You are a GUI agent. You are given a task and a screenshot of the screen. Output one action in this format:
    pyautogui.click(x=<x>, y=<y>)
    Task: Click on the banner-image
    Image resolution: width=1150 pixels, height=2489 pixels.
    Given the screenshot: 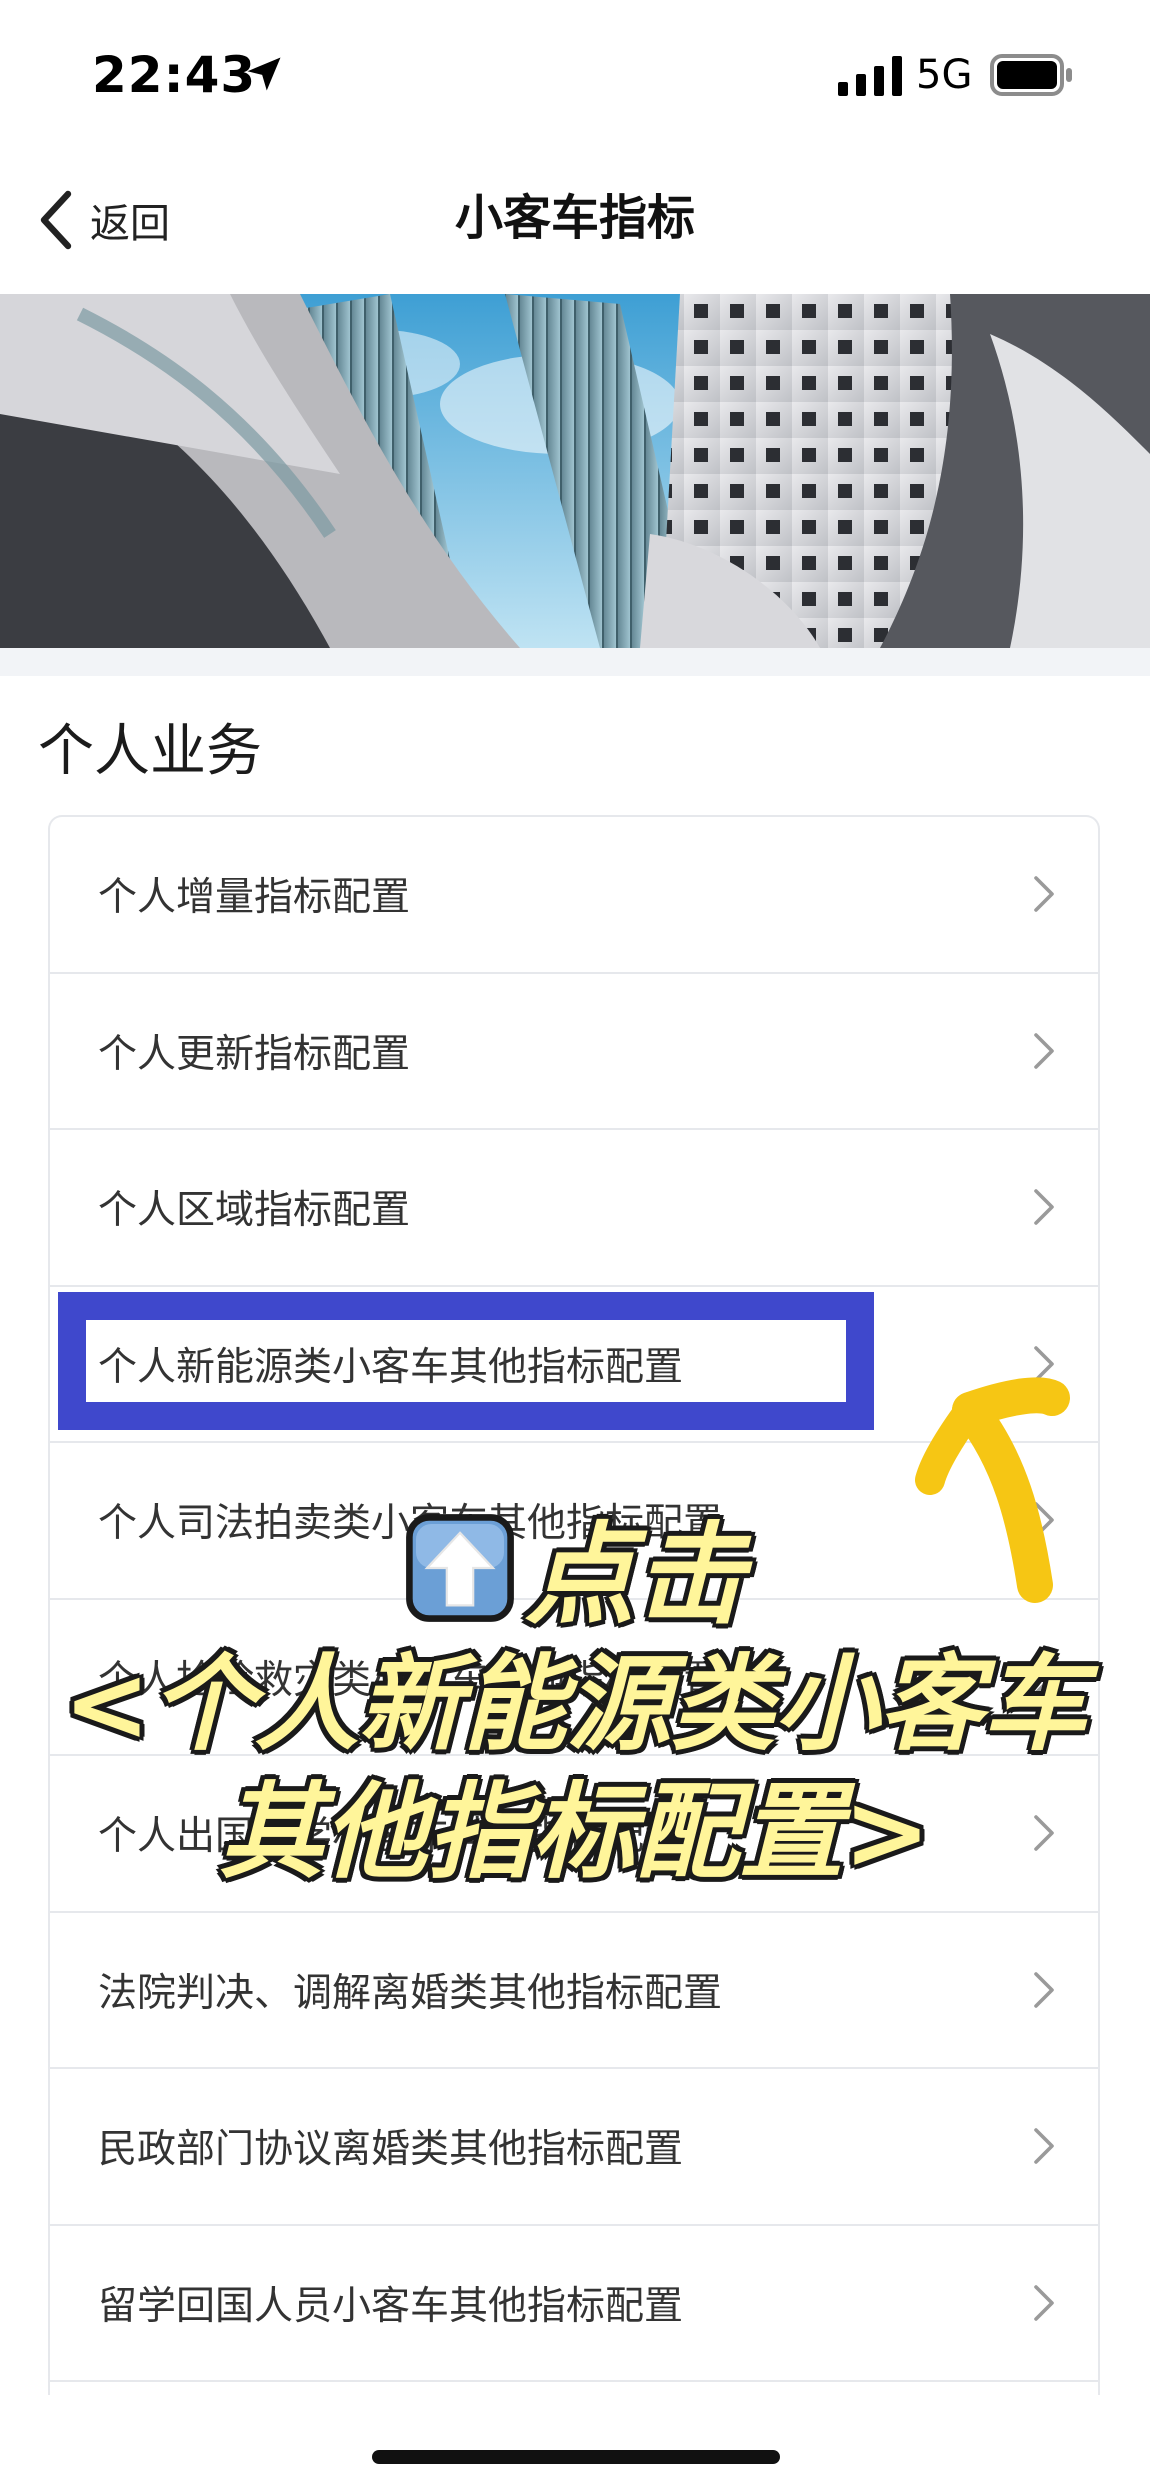 What is the action you would take?
    pyautogui.click(x=575, y=471)
    